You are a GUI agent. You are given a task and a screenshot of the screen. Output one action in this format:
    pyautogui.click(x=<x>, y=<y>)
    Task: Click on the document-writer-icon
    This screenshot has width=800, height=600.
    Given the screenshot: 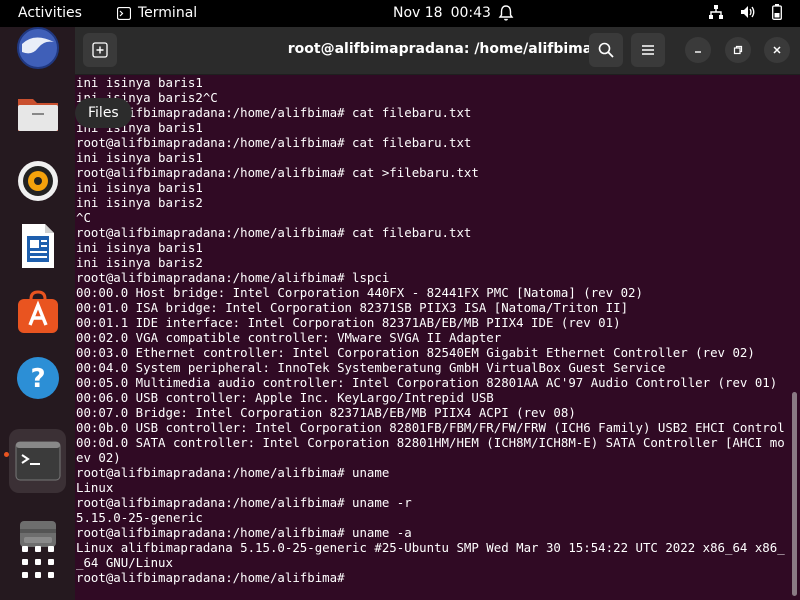 What is the action you would take?
    pyautogui.click(x=37, y=245)
    